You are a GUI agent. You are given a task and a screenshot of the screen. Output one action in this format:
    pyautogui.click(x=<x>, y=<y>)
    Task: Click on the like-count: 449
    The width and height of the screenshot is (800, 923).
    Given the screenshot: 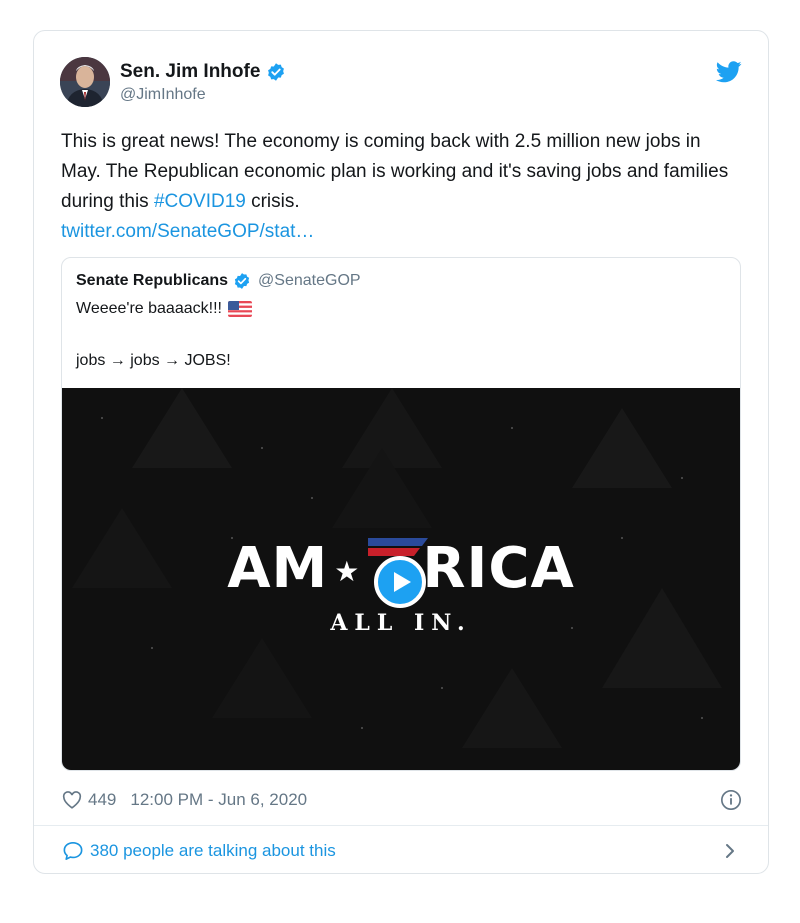 What is the action you would take?
    pyautogui.click(x=102, y=800)
    